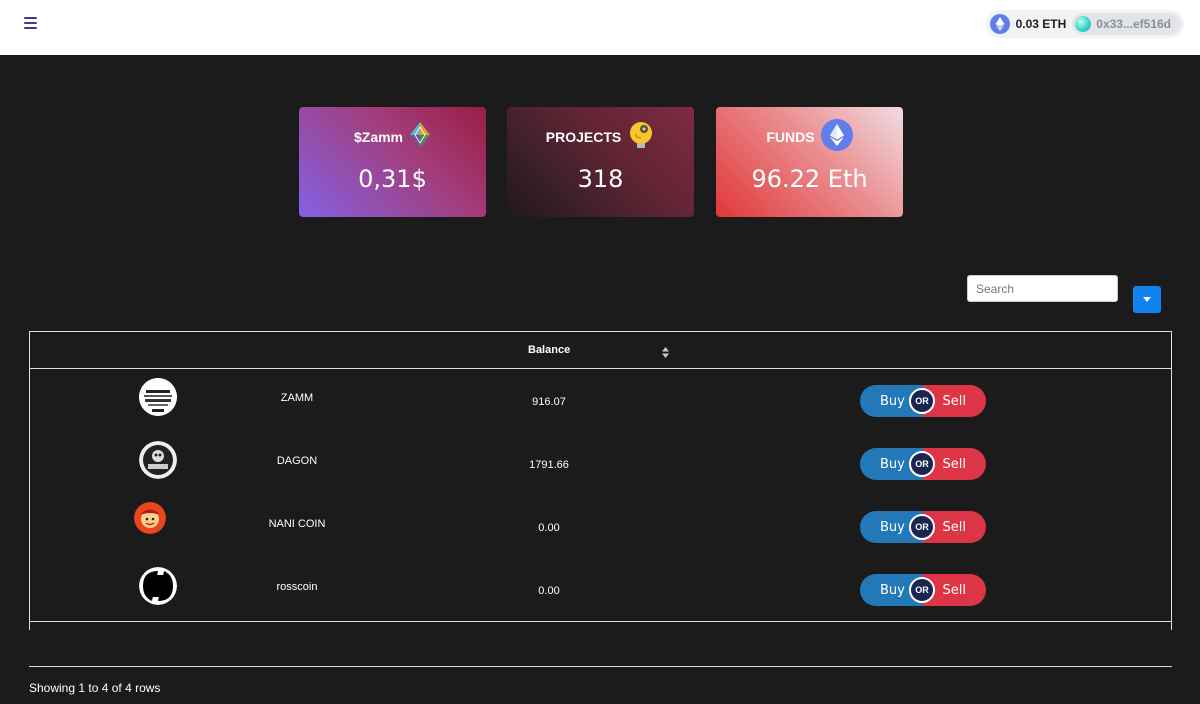  I want to click on wallet-widget: 0.03 ETH 0x33...ef516d, so click(1084, 24).